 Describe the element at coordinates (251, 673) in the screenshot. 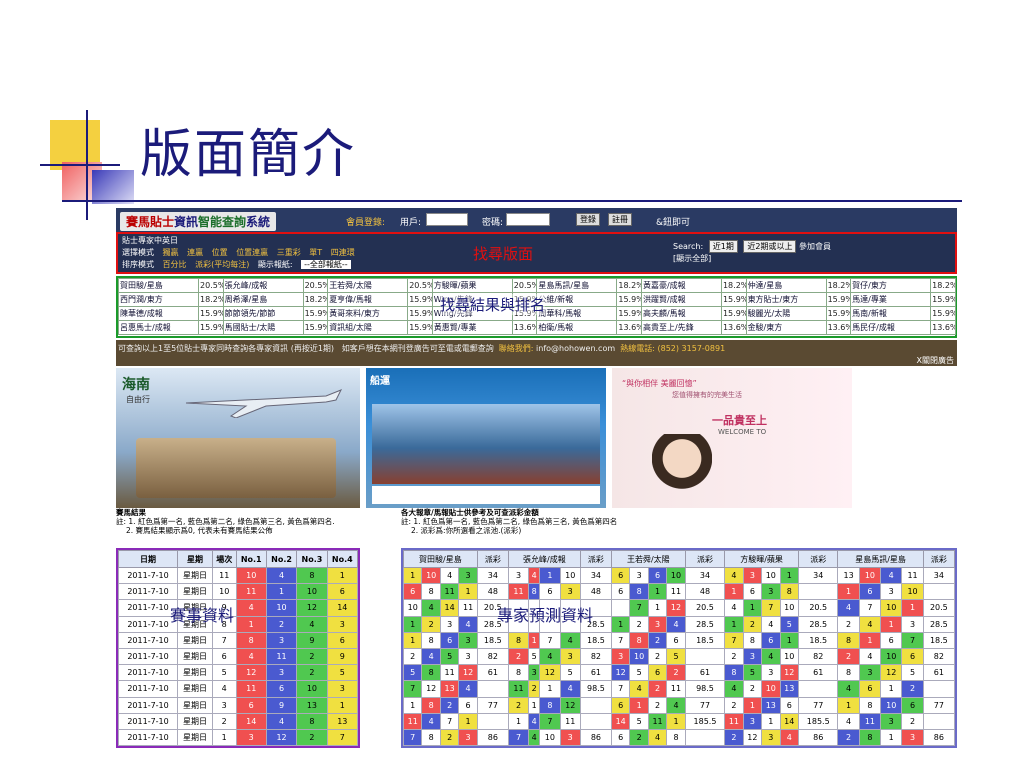

I see `race-cell: 12` at that location.